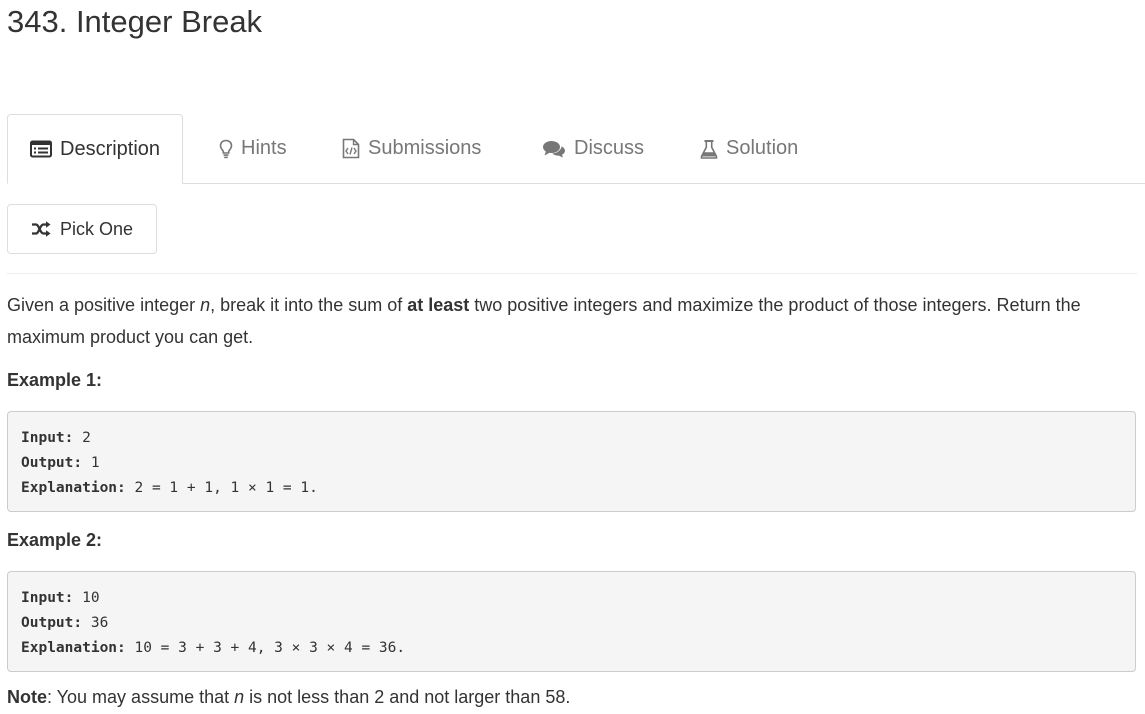  I want to click on note-label: Note, so click(27, 697).